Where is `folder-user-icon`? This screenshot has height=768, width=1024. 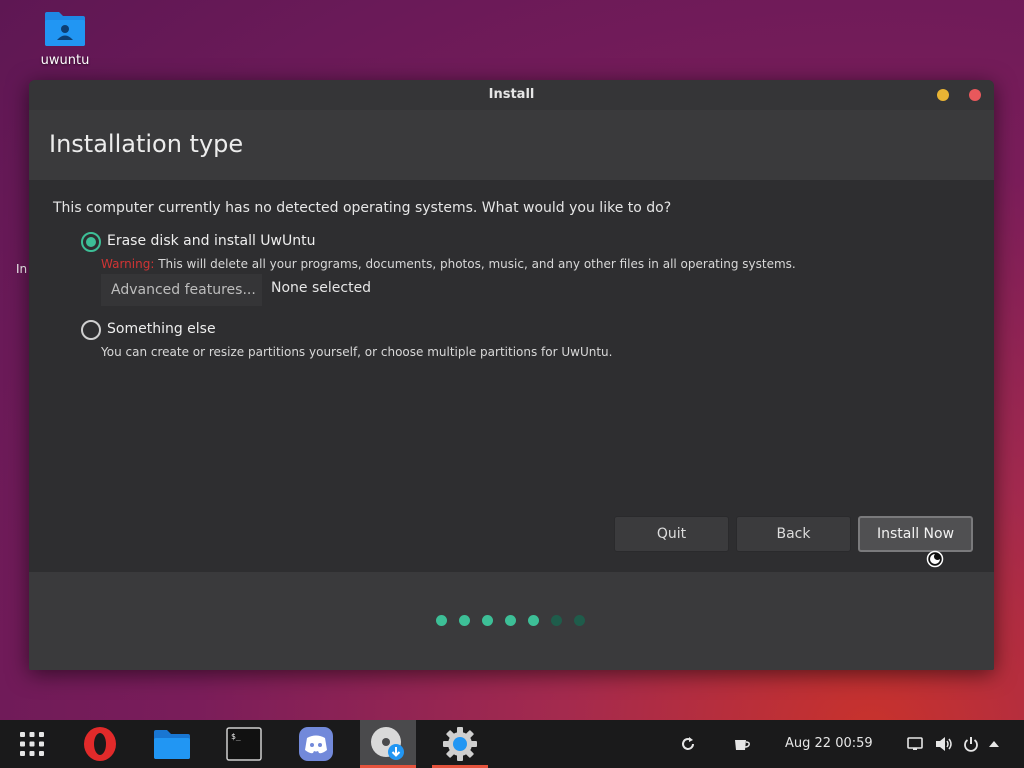 folder-user-icon is located at coordinates (65, 29).